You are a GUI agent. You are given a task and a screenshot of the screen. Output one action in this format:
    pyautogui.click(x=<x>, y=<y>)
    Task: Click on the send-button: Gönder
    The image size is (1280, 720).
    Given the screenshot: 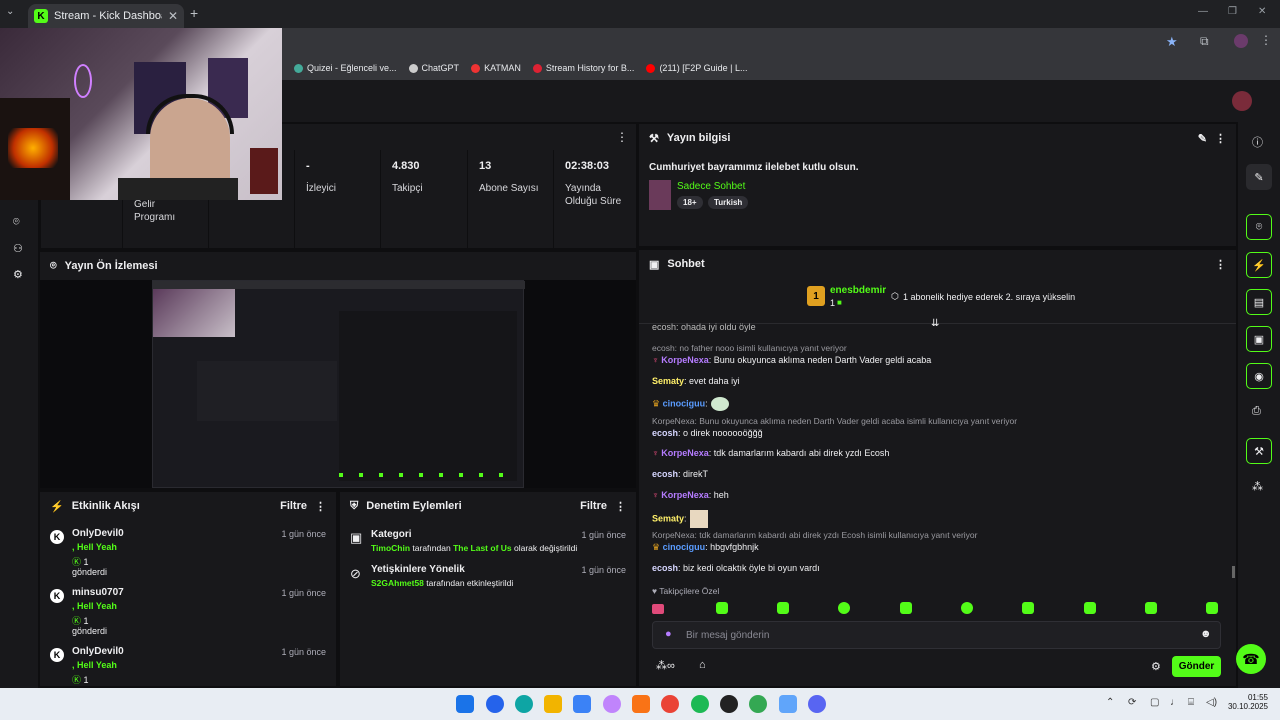 What is the action you would take?
    pyautogui.click(x=1196, y=666)
    